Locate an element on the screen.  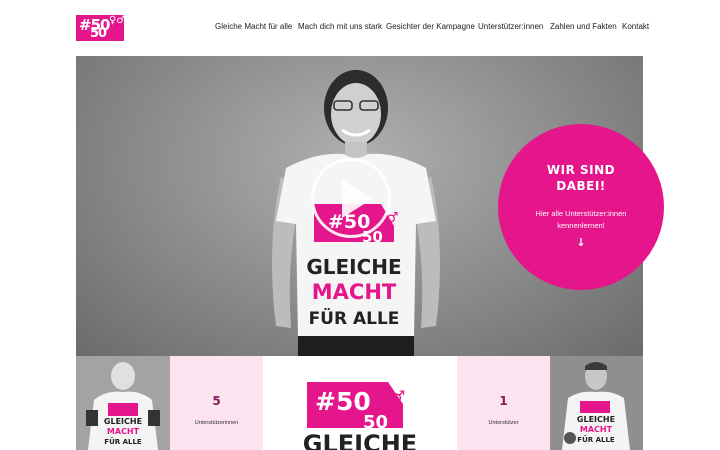
nav-item-gleiche-macht: Gleiche Macht für alle is located at coordinates (253, 26).